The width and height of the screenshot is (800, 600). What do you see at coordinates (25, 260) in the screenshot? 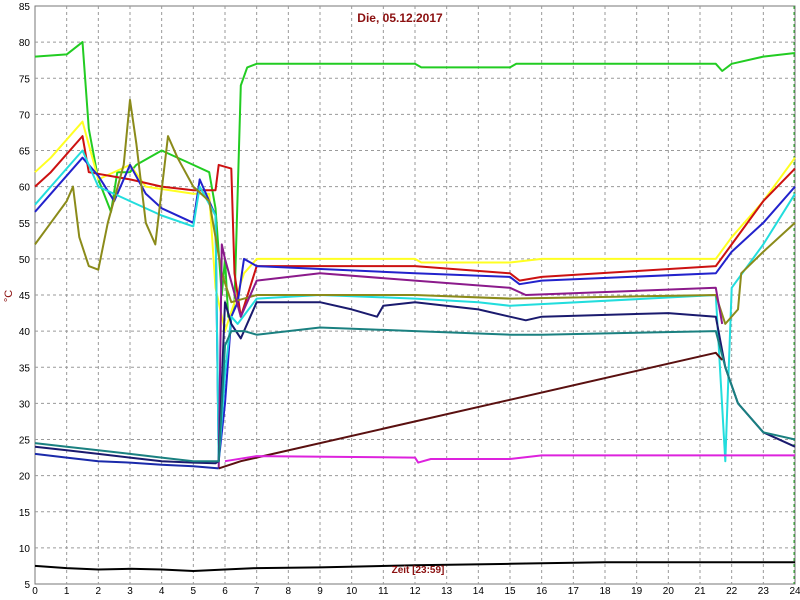
I see `y-tick-label: 50` at bounding box center [25, 260].